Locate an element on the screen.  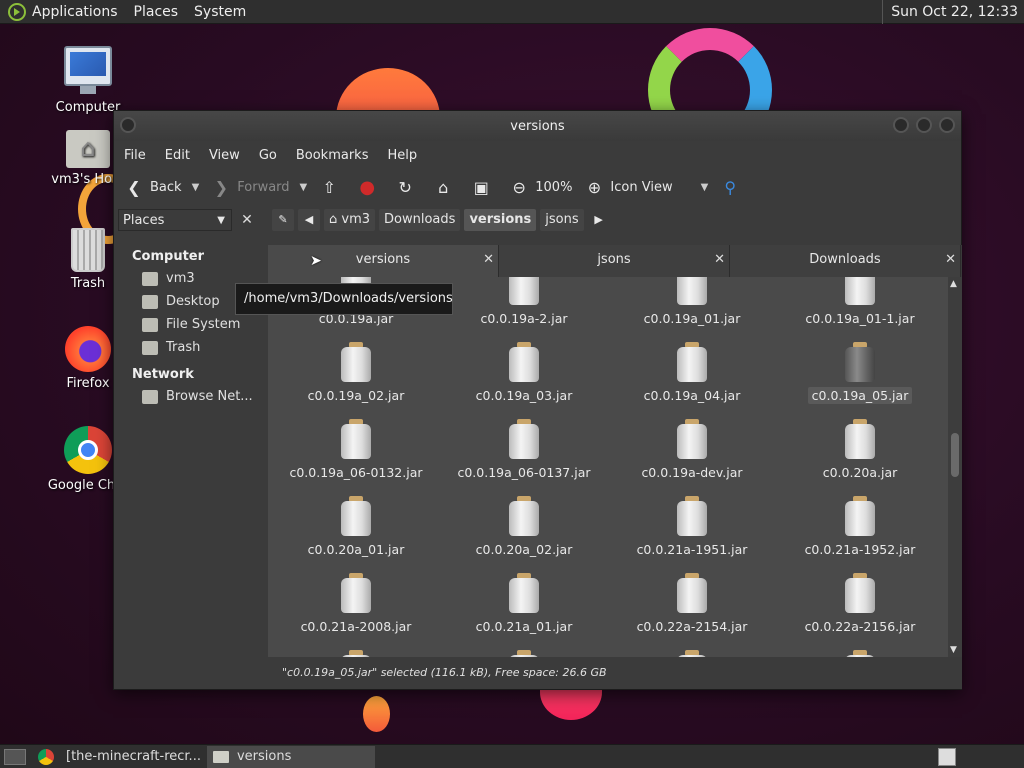
file-item: c0.0.20a.jar is located at coordinates (860, 449).